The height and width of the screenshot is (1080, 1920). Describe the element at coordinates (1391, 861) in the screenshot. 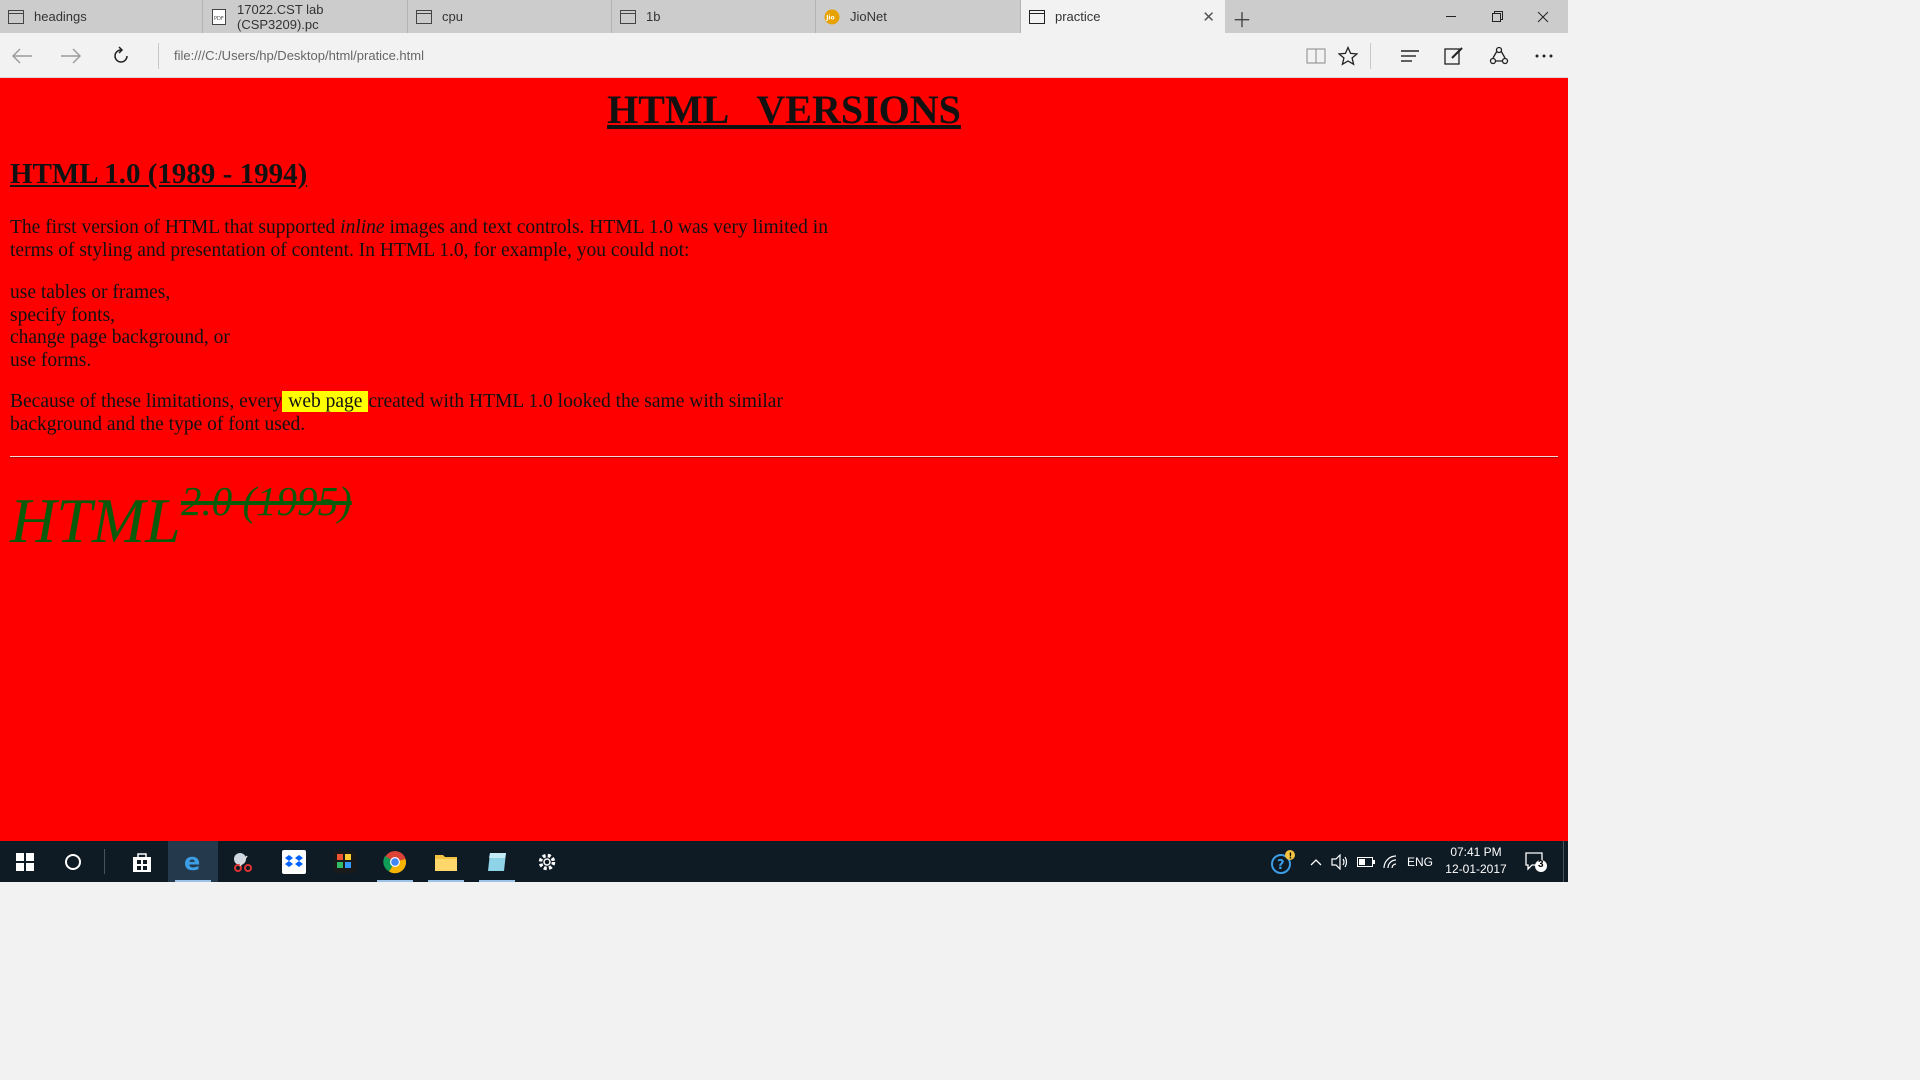

I see `network-button` at that location.